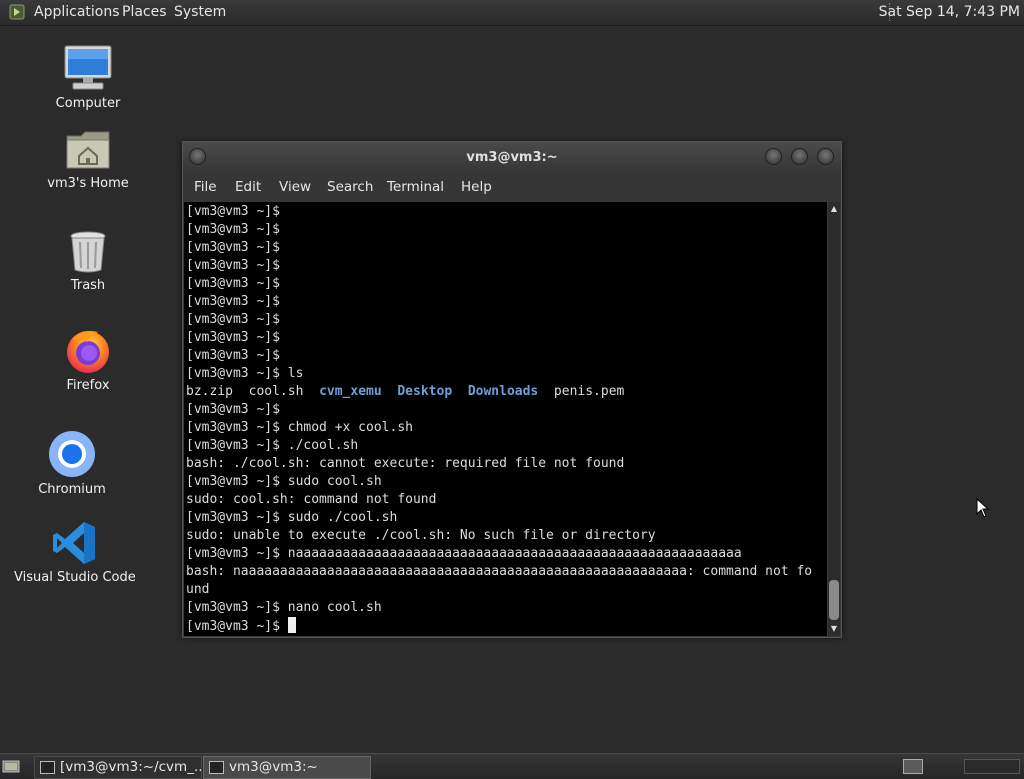 The image size is (1024, 779). I want to click on terminal-line: [vm3@vm3 ~]$ sudo cool.sh, so click(284, 481).